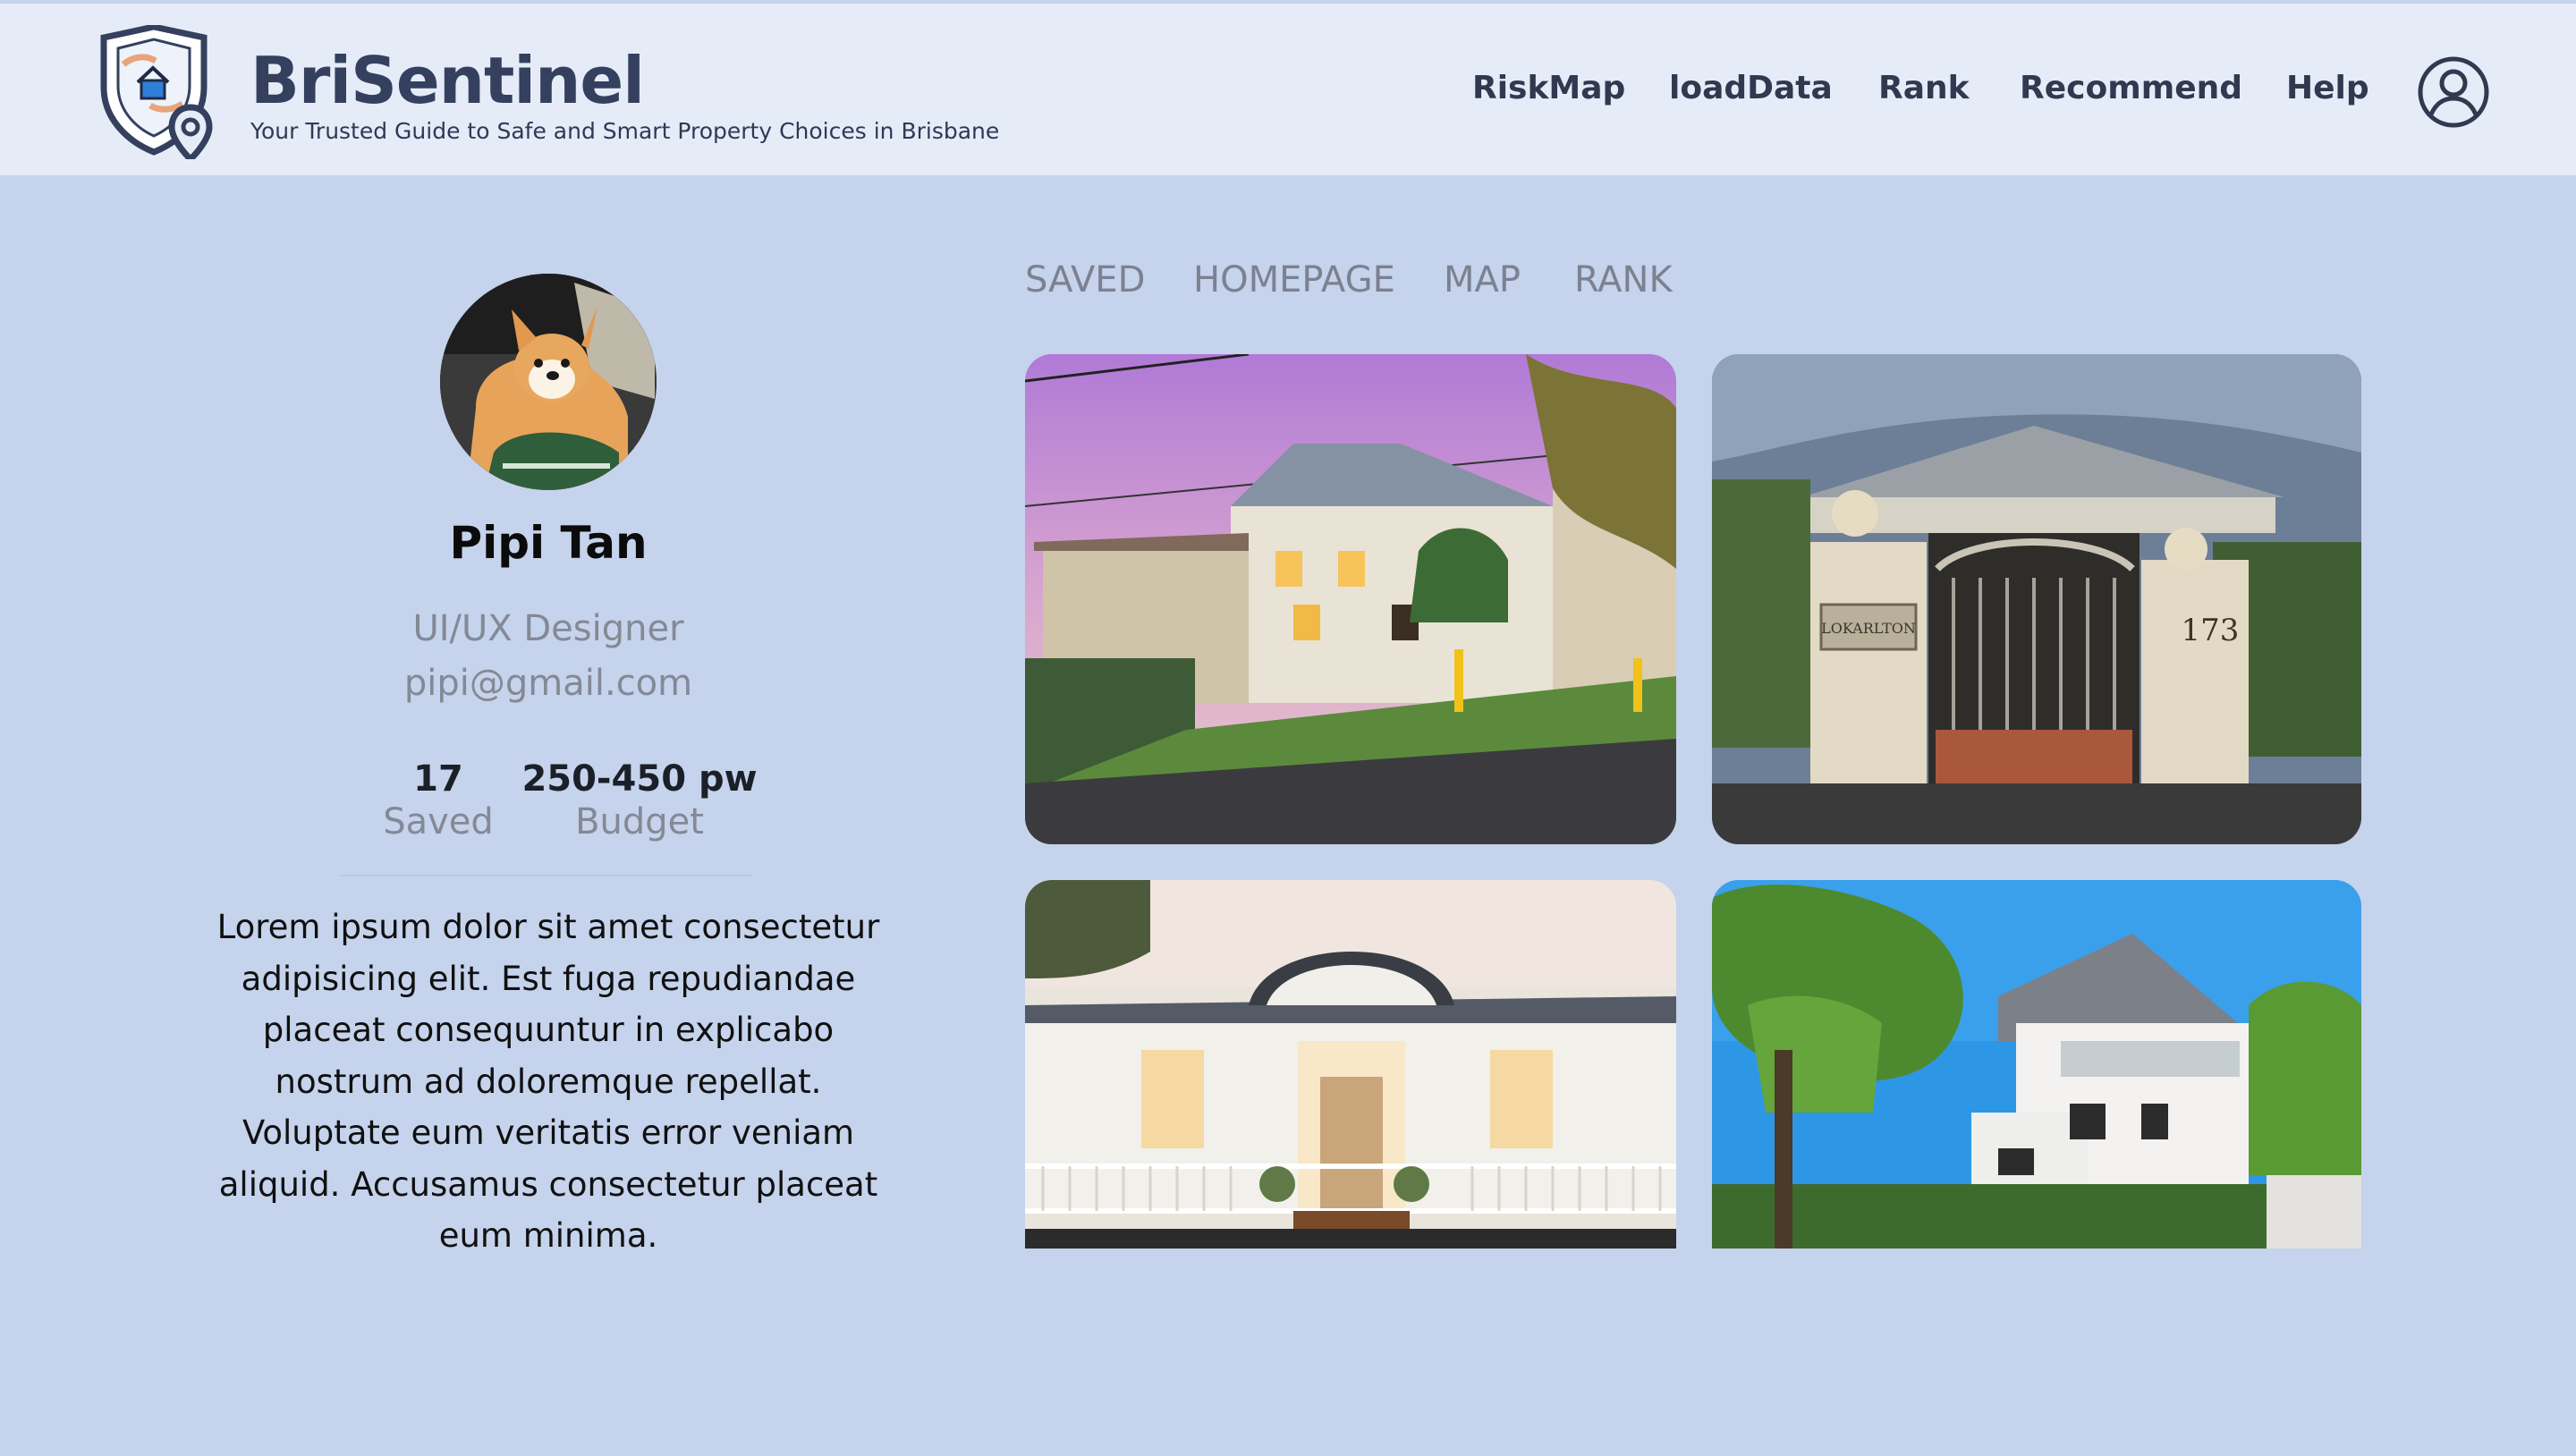 This screenshot has height=1456, width=2576. I want to click on property-photo-gated-house: LOKARLTON 173, so click(2036, 599).